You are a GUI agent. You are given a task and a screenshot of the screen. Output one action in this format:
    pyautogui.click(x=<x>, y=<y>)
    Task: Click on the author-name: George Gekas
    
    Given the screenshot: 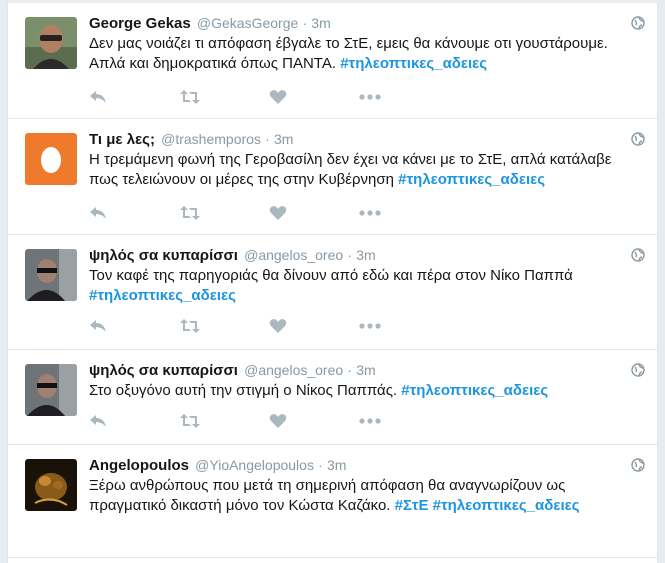 What is the action you would take?
    pyautogui.click(x=140, y=23)
    